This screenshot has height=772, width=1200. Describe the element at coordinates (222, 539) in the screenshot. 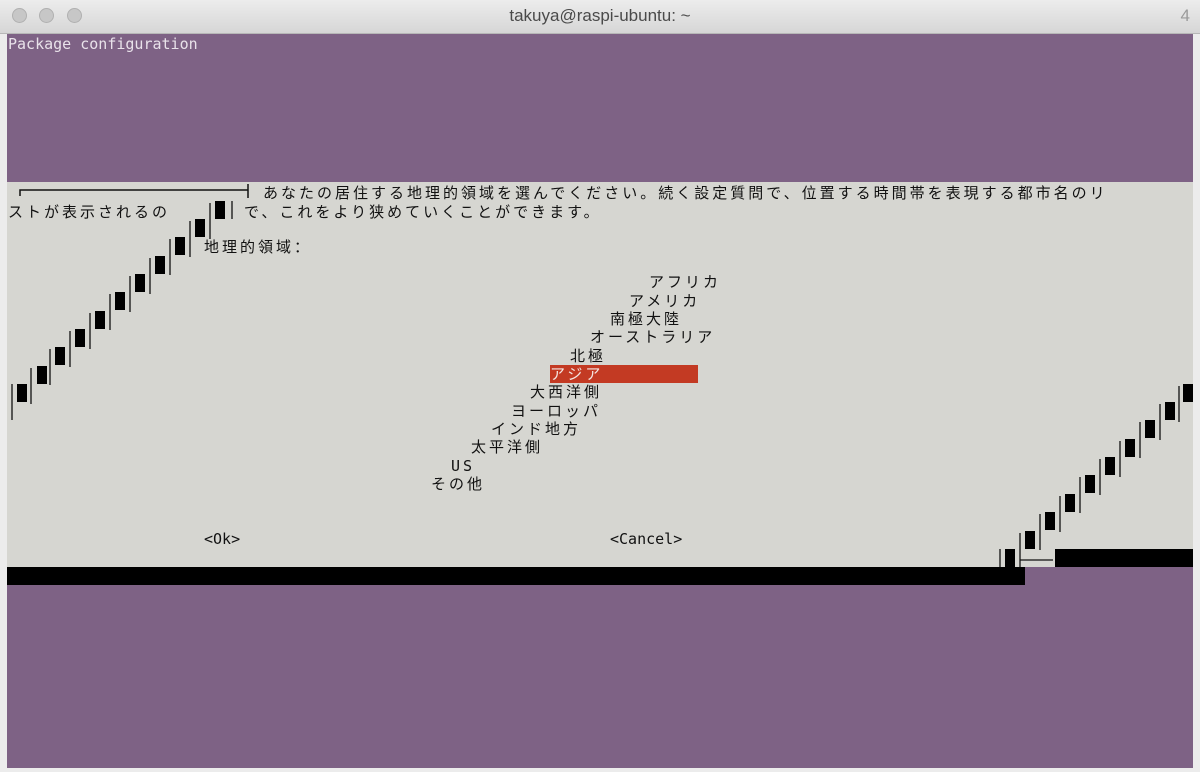

I see `ok-button: <Ok>` at that location.